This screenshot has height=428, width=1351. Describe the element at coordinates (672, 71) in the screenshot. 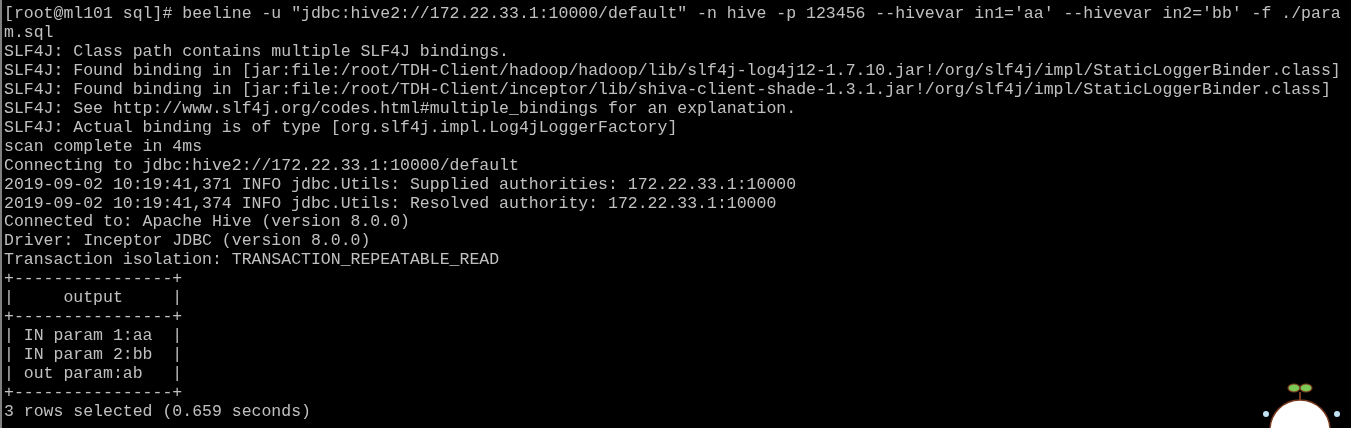

I see `terminal-line: SLF4J: Found binding in [jar:file:/root/TDH-Client/hadoop/hadoop/lib/slf4j-log4j12-1.7.10.jar!/org/slf4j/impl/StaticLoggerBinder.class]` at that location.